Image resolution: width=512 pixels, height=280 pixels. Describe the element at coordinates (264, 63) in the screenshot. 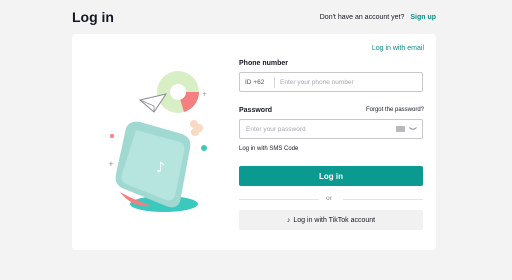

I see `phone-label: Phone number` at that location.